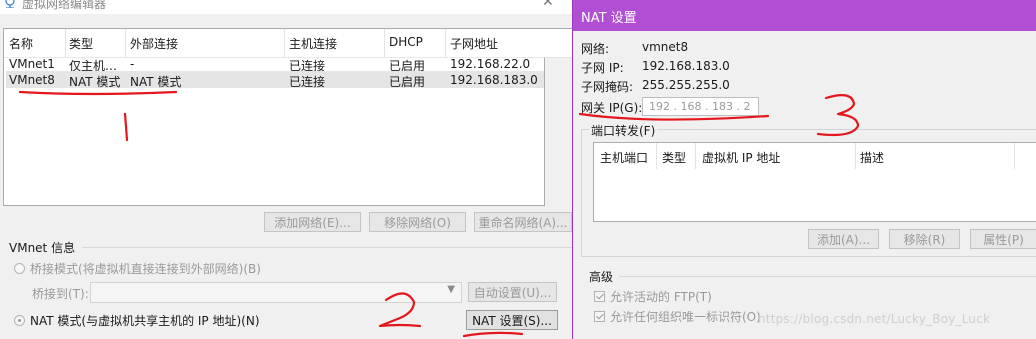 This screenshot has width=1036, height=339. I want to click on network-editor-icon, so click(10, 4).